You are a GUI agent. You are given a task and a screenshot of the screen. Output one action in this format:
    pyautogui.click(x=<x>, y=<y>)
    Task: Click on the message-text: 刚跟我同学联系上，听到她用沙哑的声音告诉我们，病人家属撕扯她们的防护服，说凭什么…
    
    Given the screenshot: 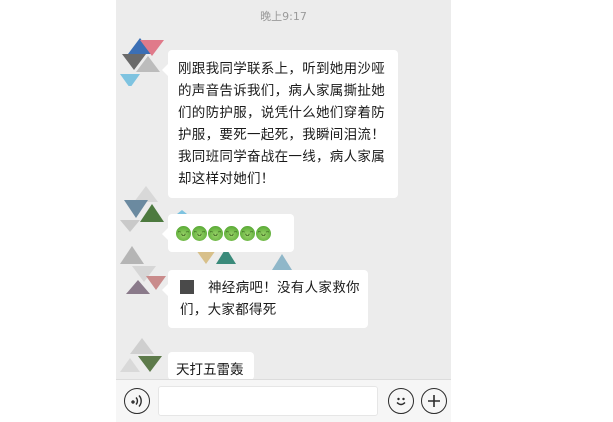 What is the action you would take?
    pyautogui.click(x=281, y=124)
    